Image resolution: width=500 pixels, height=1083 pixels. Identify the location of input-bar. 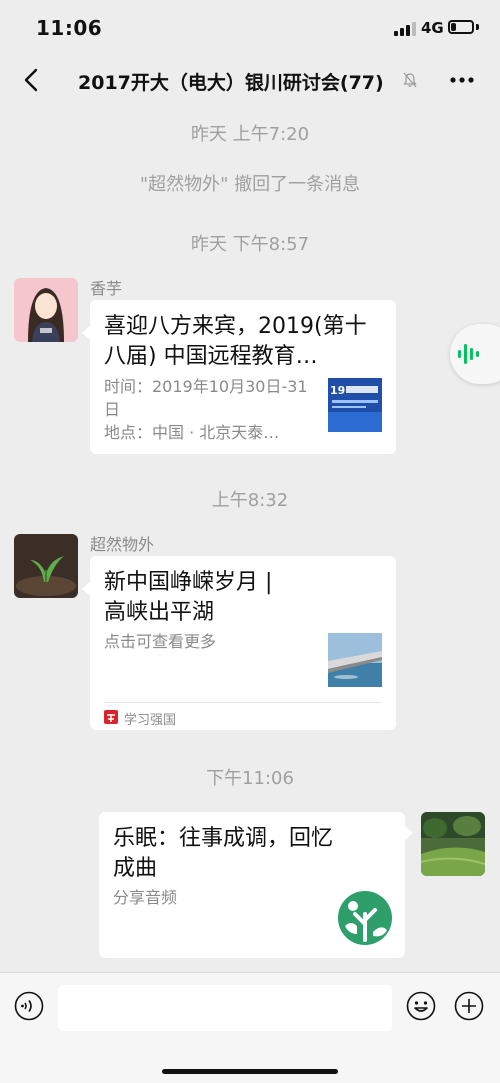
(250, 1027).